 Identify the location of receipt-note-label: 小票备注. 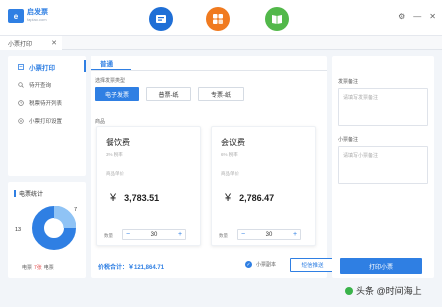
(348, 140).